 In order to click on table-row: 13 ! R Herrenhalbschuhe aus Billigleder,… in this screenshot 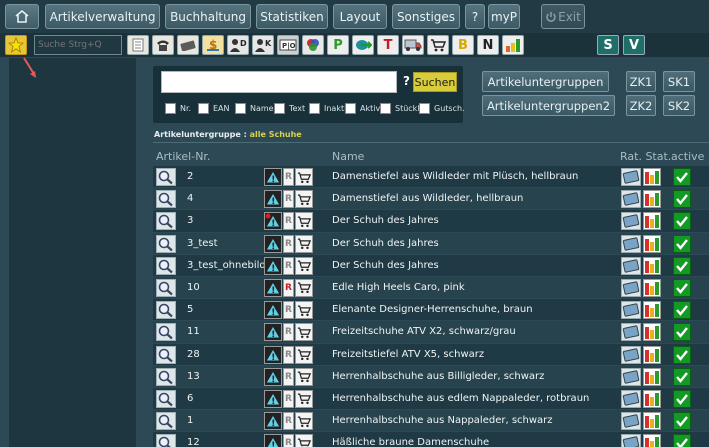, I will do `click(431, 376)`.